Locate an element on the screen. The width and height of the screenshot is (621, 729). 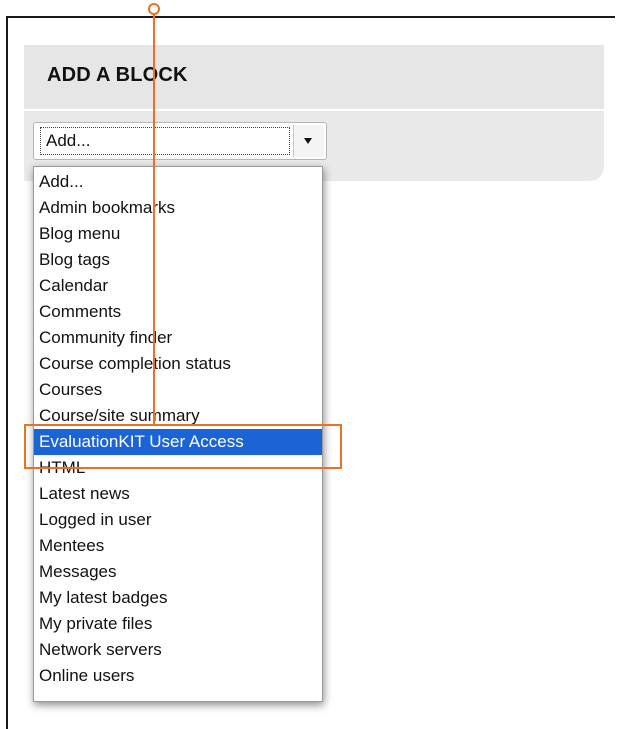
option-my-private-files: My private files is located at coordinates (178, 624).